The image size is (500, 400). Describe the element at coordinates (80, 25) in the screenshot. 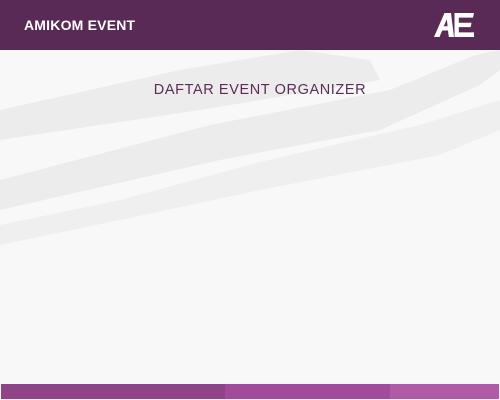

I see `app-title: AMIKOM EVENT` at that location.